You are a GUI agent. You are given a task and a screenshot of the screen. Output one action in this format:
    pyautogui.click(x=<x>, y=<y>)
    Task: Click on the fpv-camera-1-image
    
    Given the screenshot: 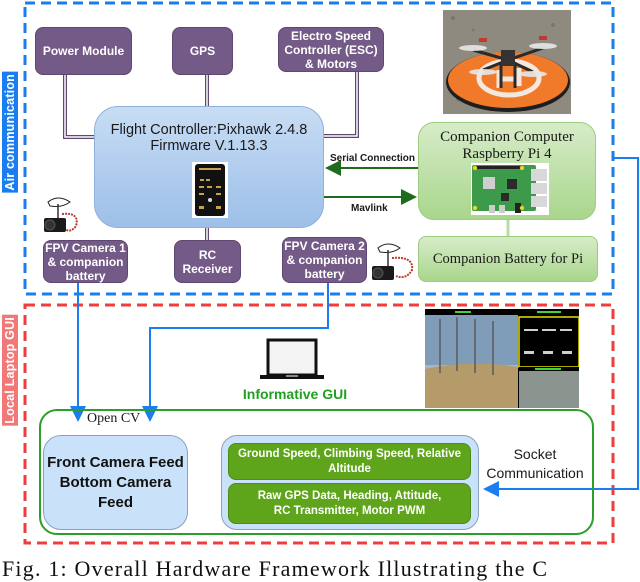 What is the action you would take?
    pyautogui.click(x=65, y=215)
    